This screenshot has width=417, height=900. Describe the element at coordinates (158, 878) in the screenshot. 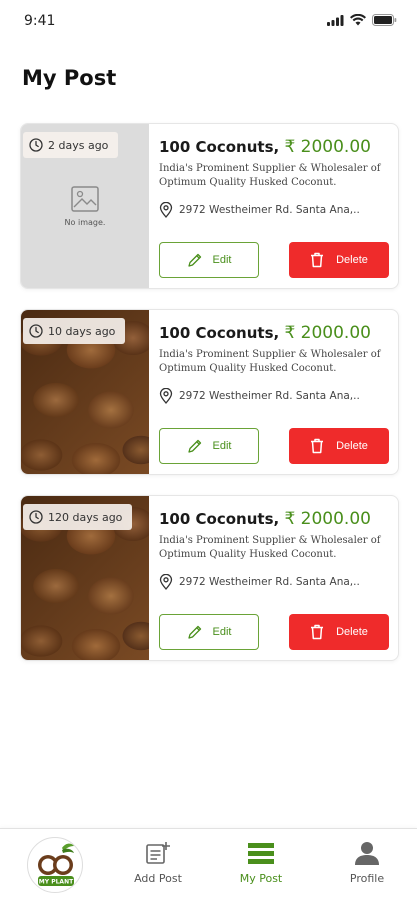

I see `nav-add-post-label: Add Post` at that location.